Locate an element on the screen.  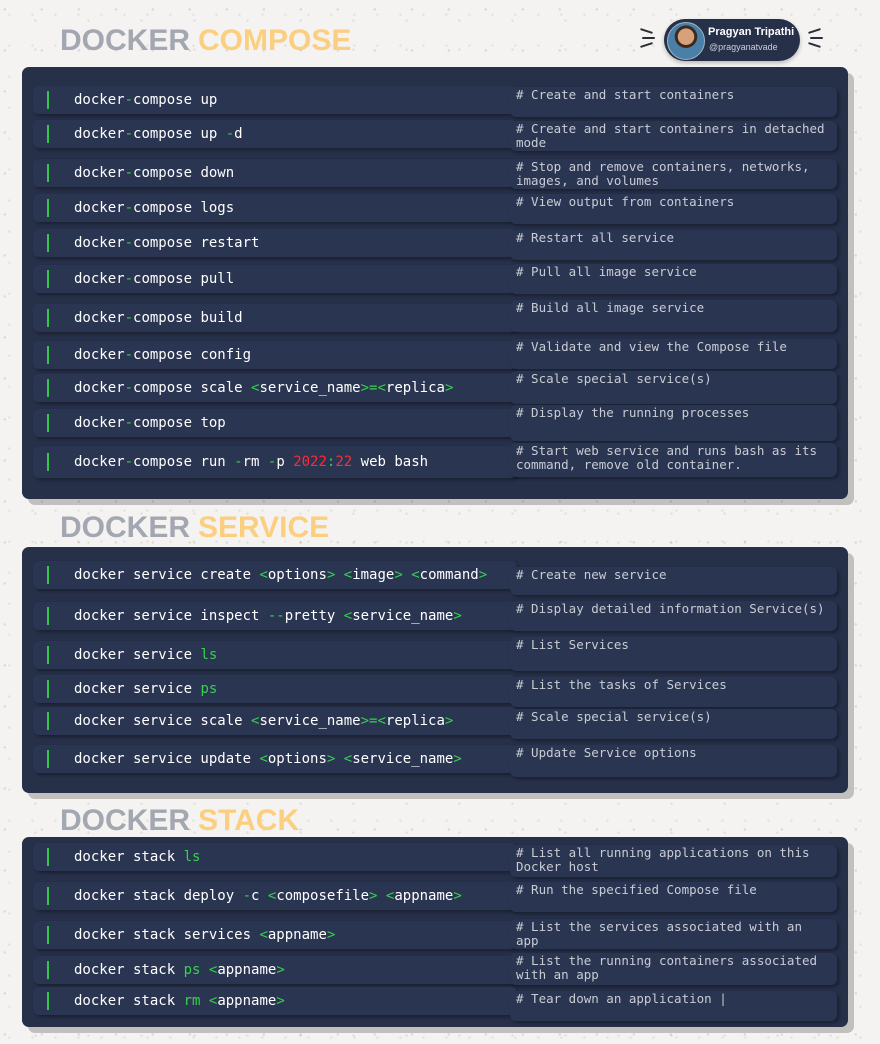
command-token: pretty is located at coordinates (314, 616).